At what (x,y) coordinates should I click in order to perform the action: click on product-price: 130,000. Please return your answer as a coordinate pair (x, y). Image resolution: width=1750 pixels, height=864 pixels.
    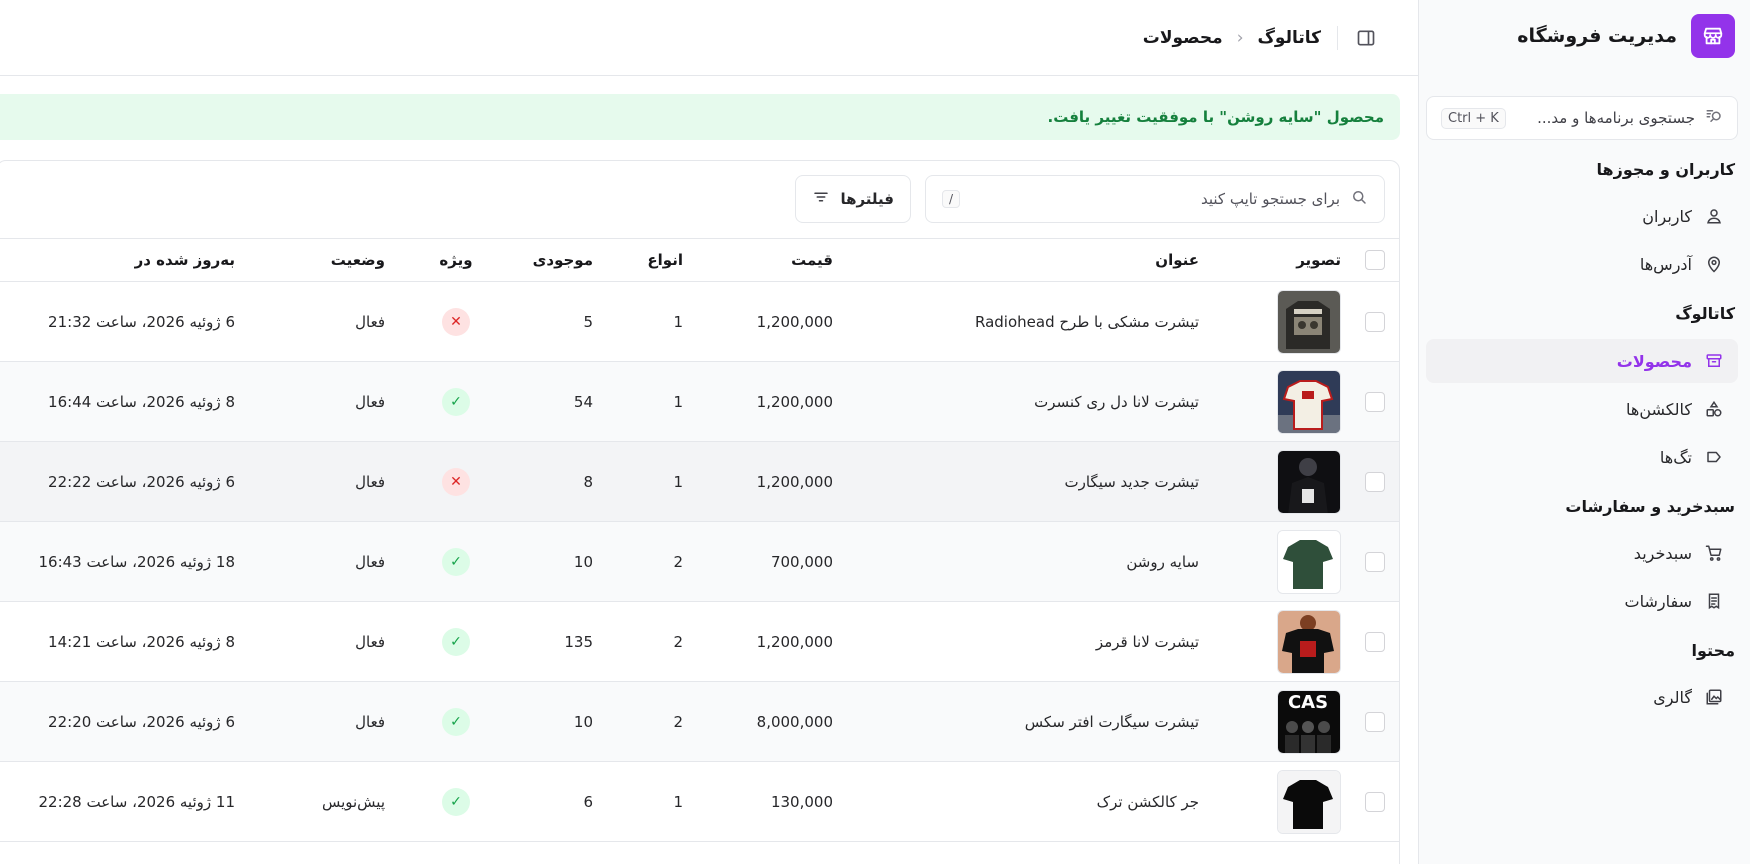
    Looking at the image, I should click on (801, 801).